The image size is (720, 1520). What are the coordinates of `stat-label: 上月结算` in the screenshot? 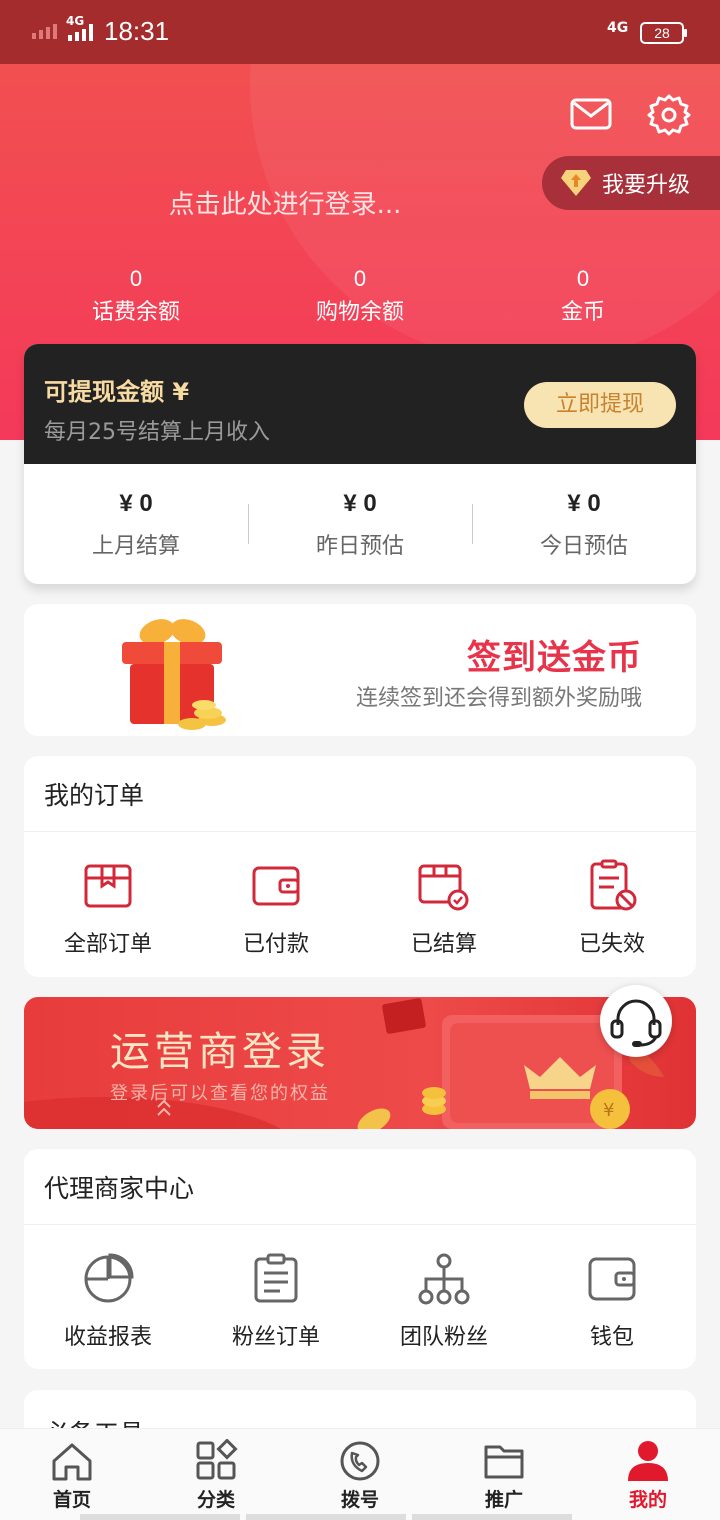 It's located at (135, 546).